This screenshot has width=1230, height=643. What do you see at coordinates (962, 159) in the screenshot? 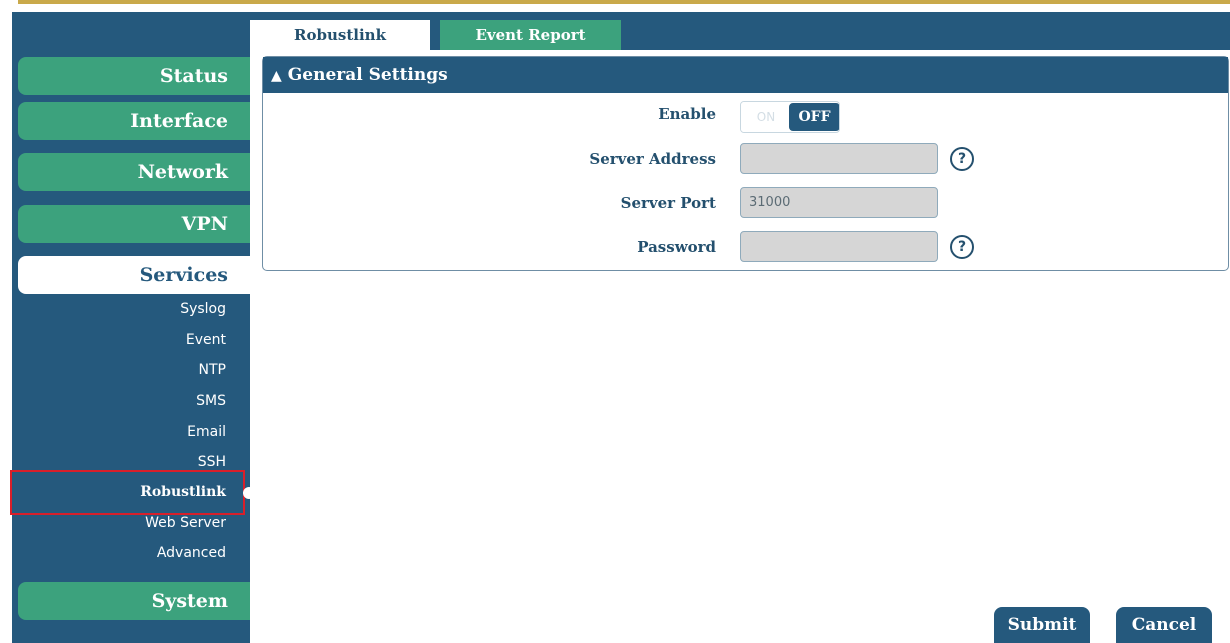
I see `server-address-help-icon: ?` at bounding box center [962, 159].